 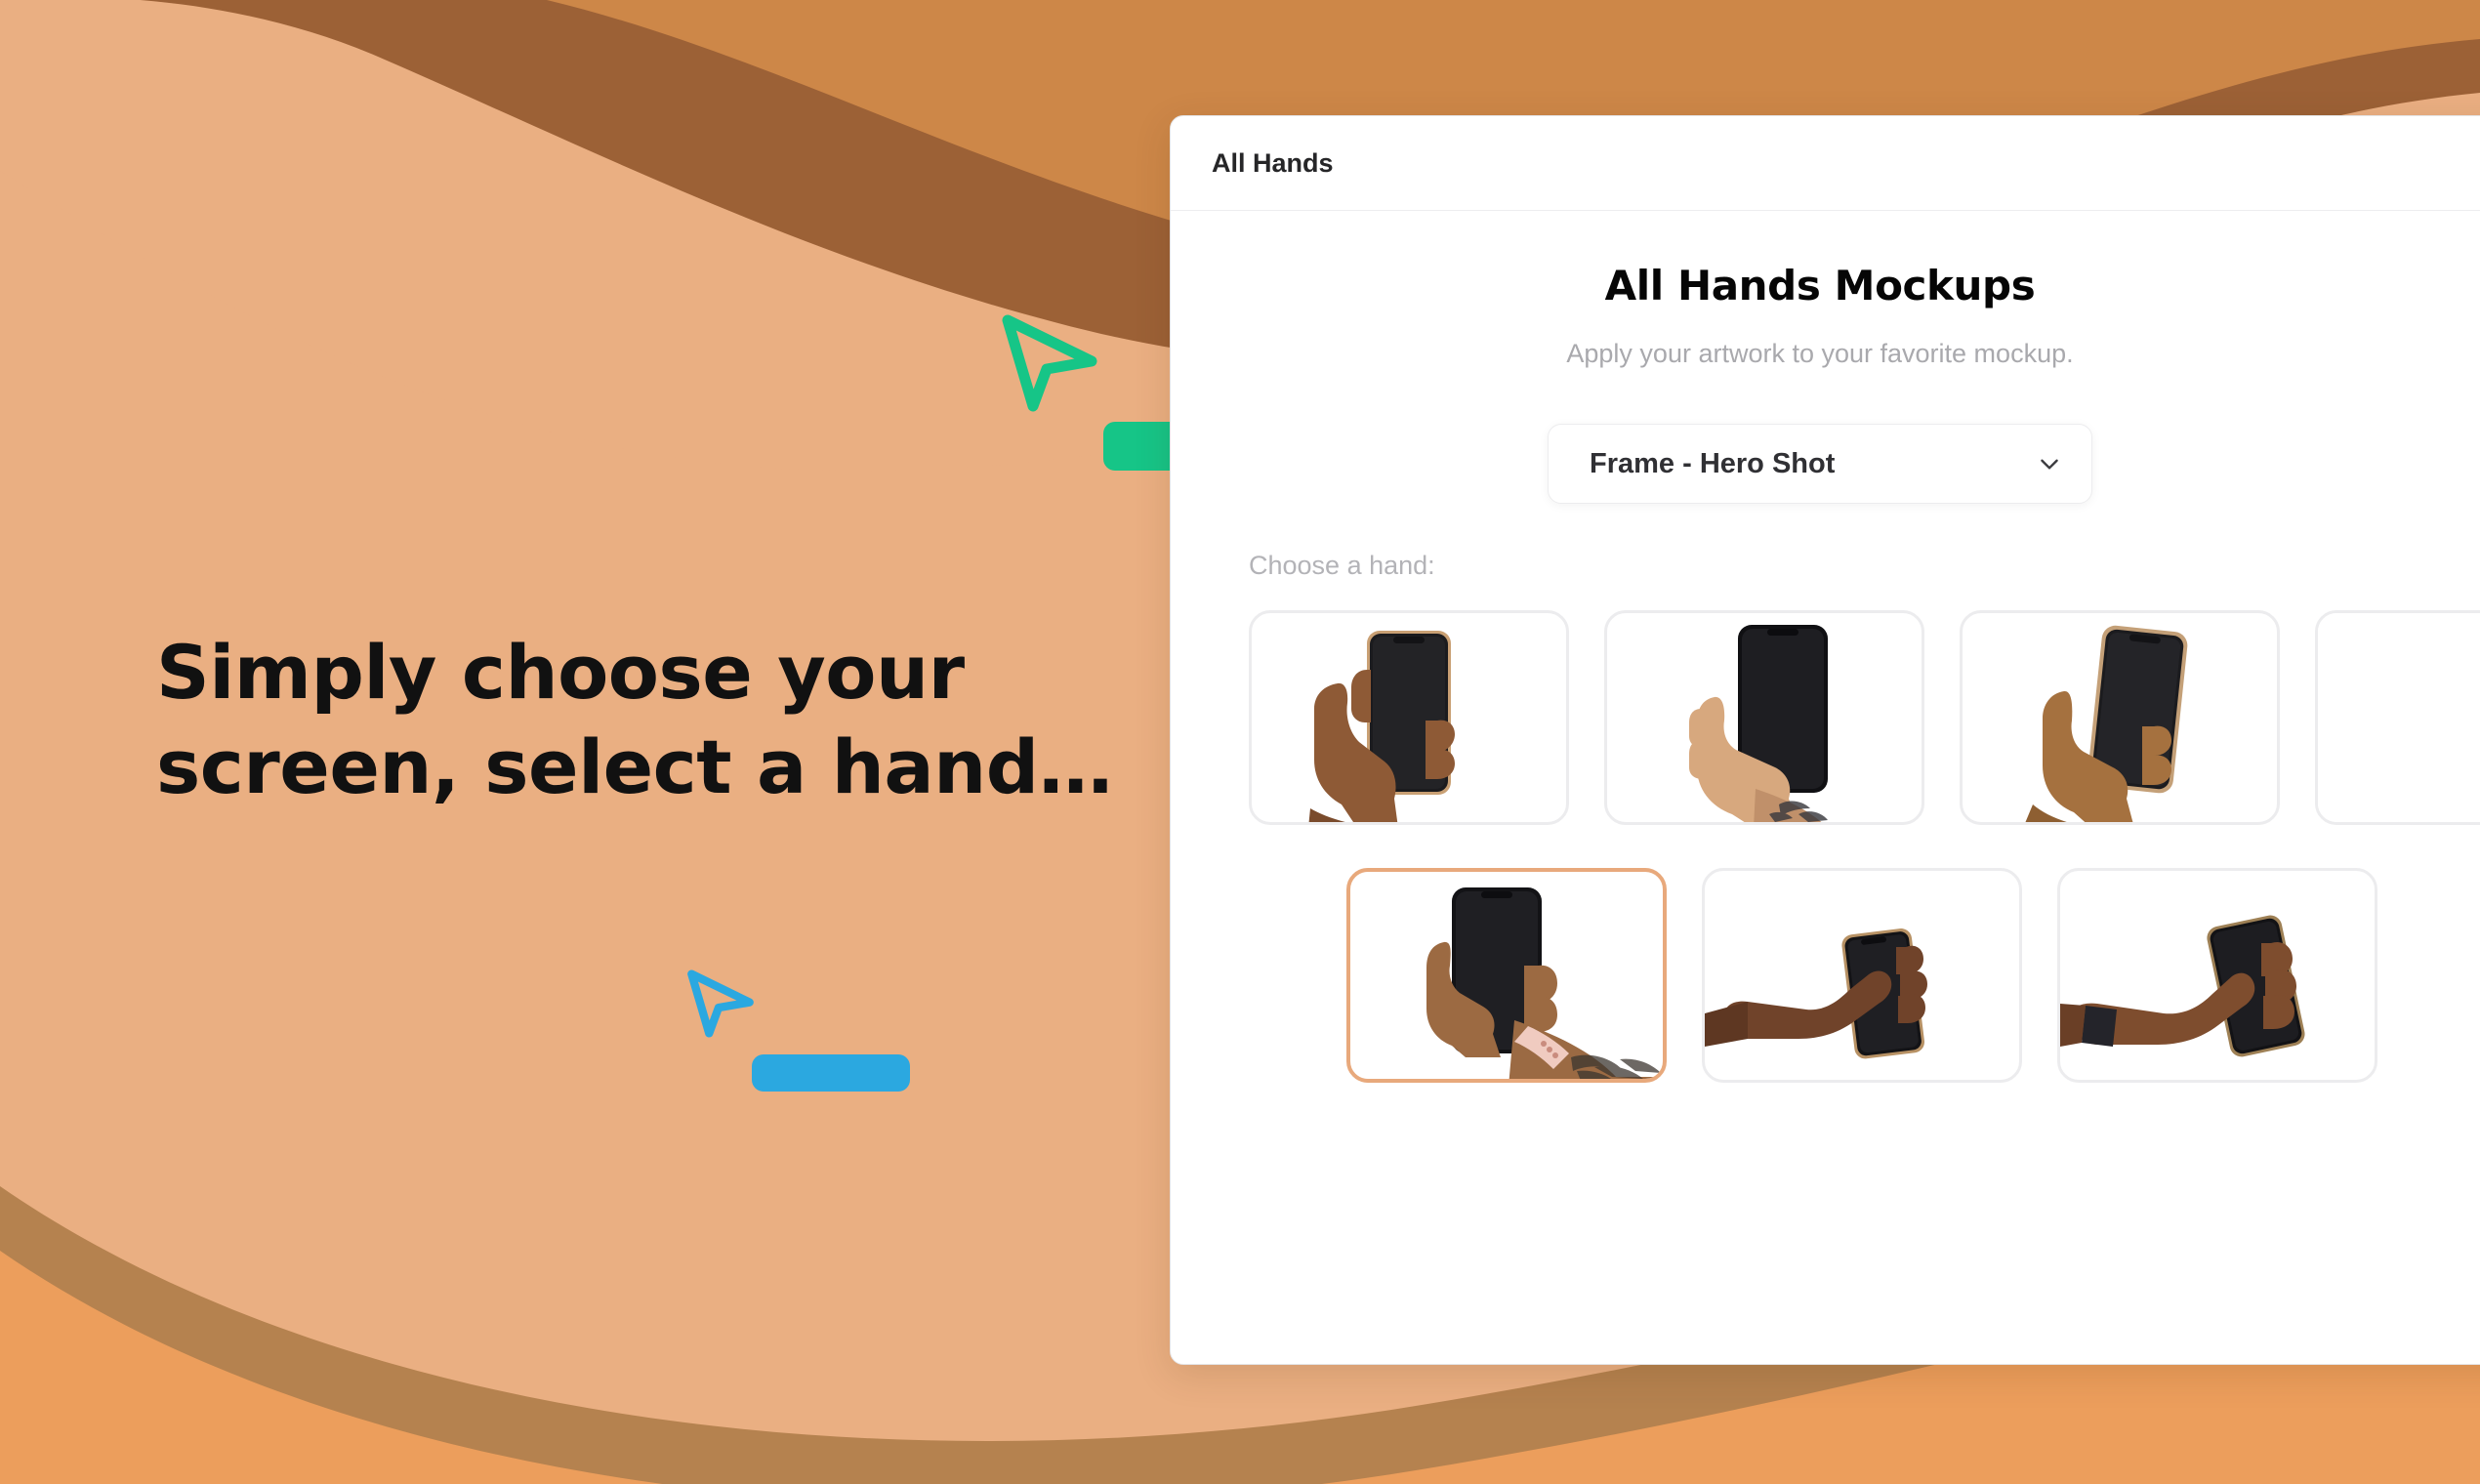 I want to click on frame-select: Frame - Hero Shot, so click(x=1820, y=464).